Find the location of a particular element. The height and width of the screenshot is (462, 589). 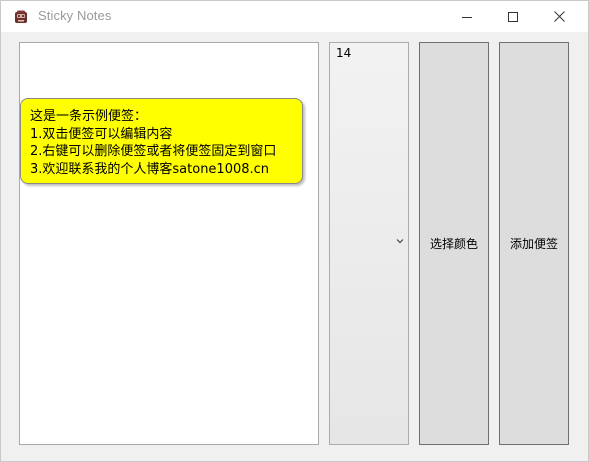

add-note-button: 添加便签 is located at coordinates (534, 243).